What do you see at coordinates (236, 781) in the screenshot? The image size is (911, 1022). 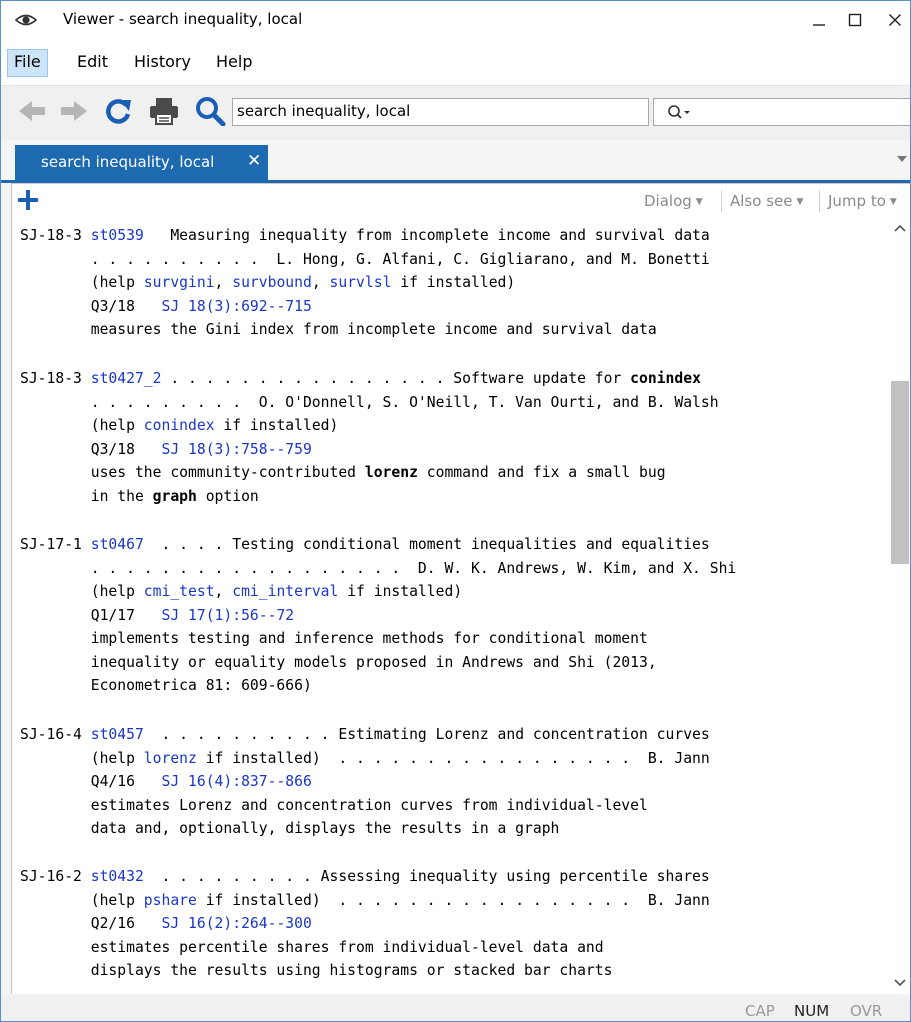 I see `result-link: SJ 16(4):837--866` at bounding box center [236, 781].